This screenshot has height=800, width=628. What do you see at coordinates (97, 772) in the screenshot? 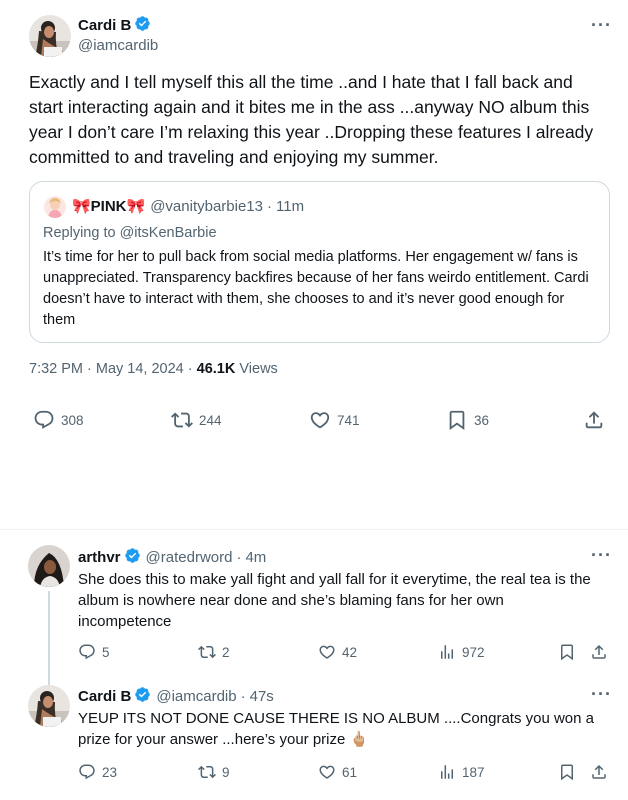
I see `reply-button: 23` at bounding box center [97, 772].